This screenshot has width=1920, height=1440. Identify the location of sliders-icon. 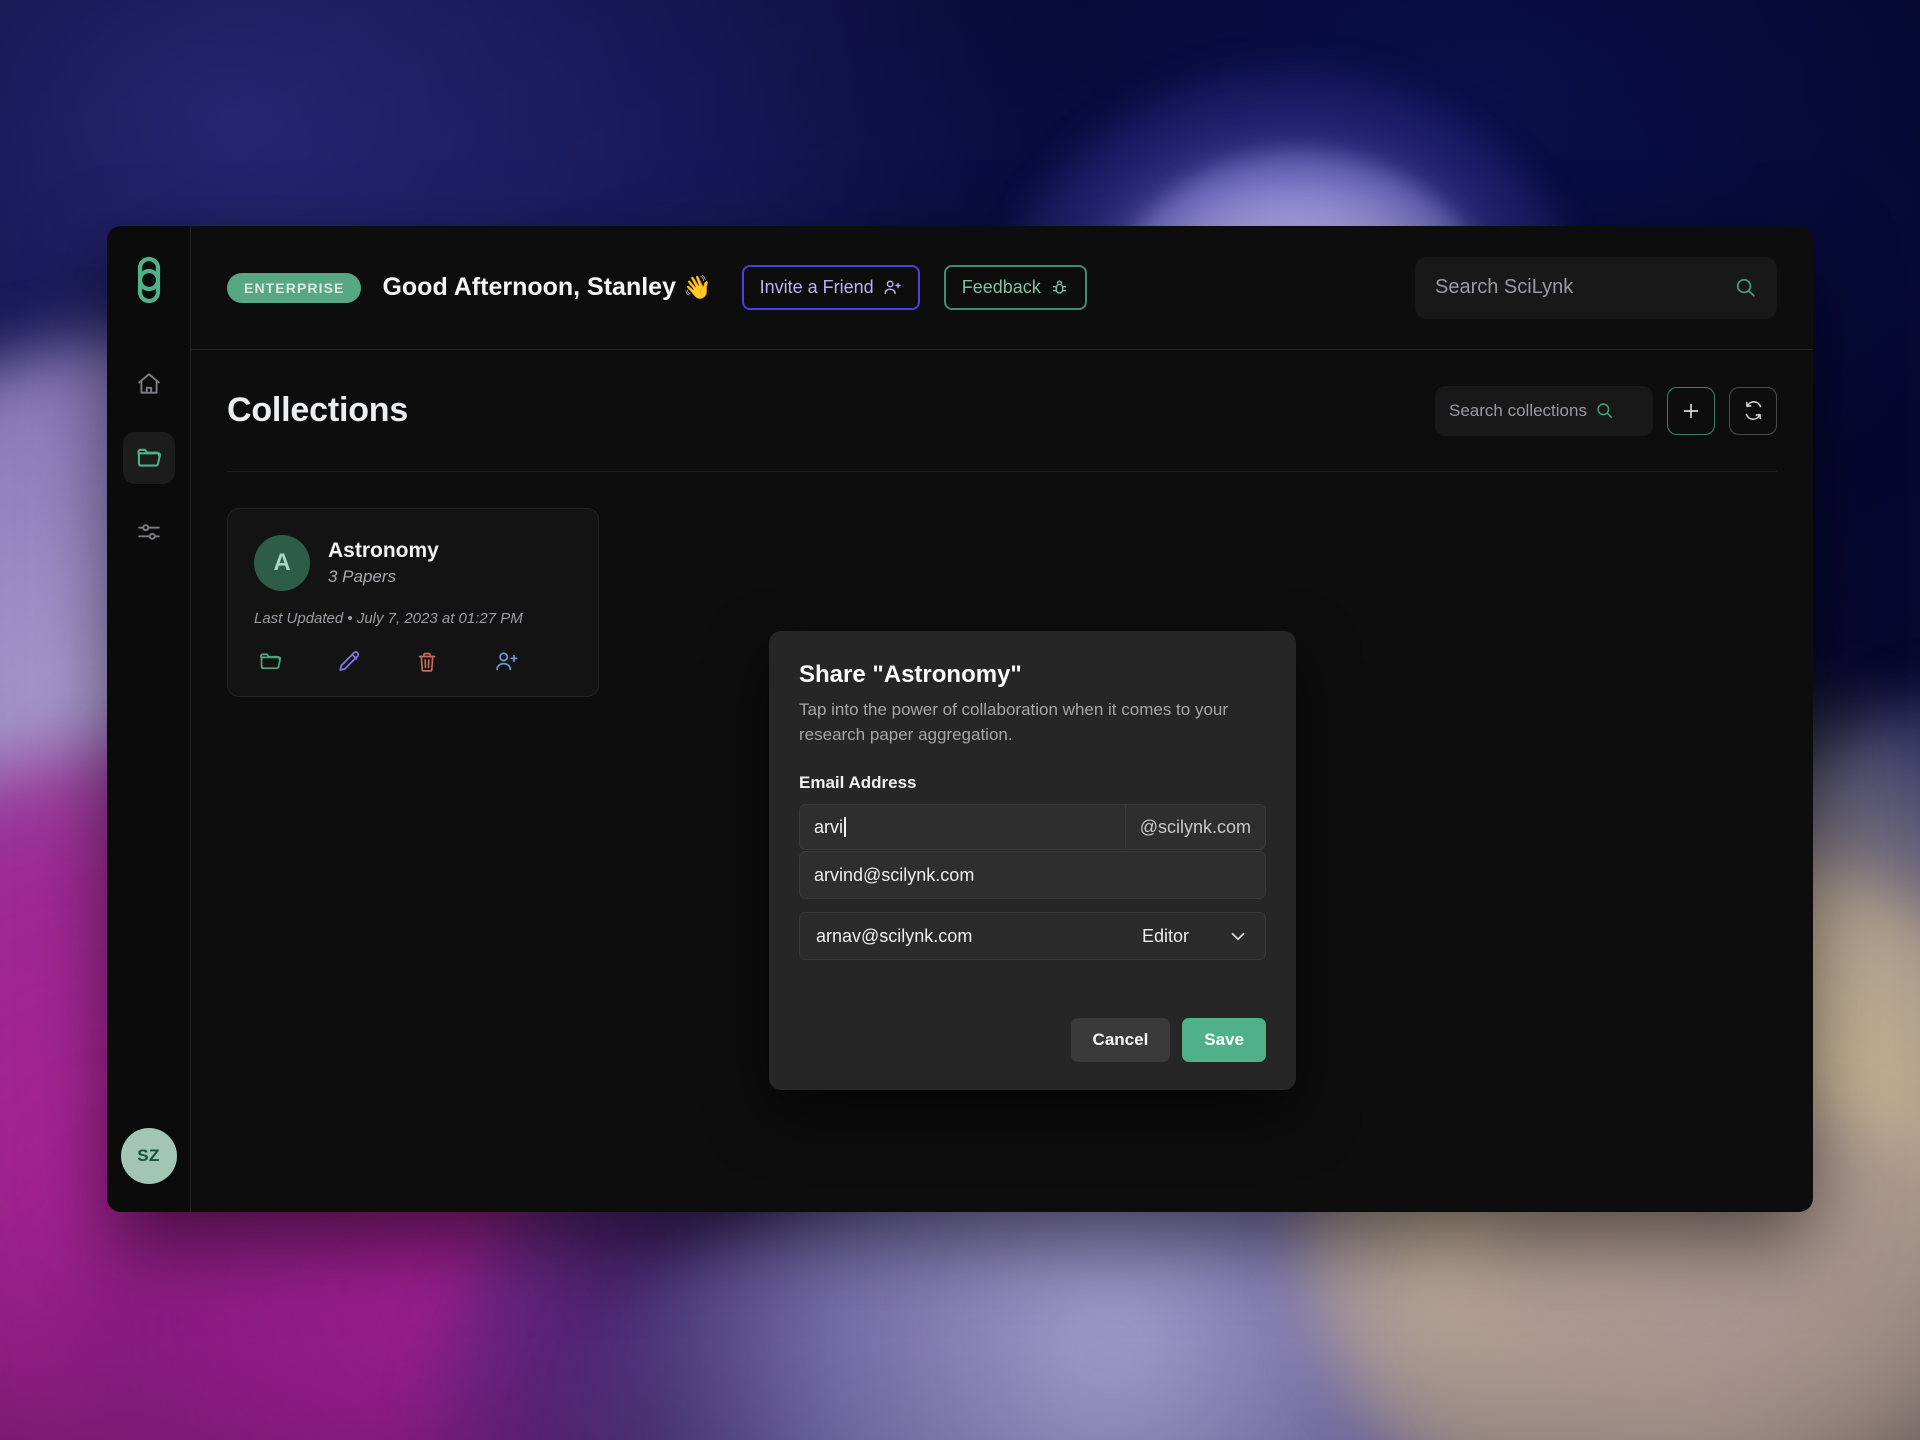
(148, 532).